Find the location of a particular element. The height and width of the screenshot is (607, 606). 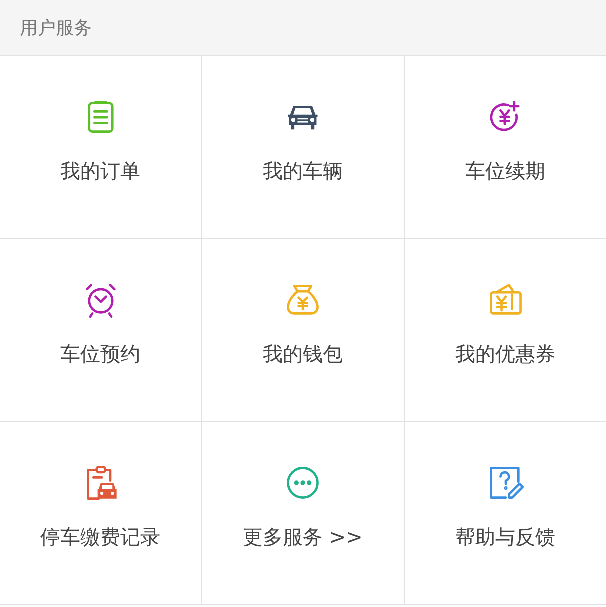

more-icon is located at coordinates (303, 483).